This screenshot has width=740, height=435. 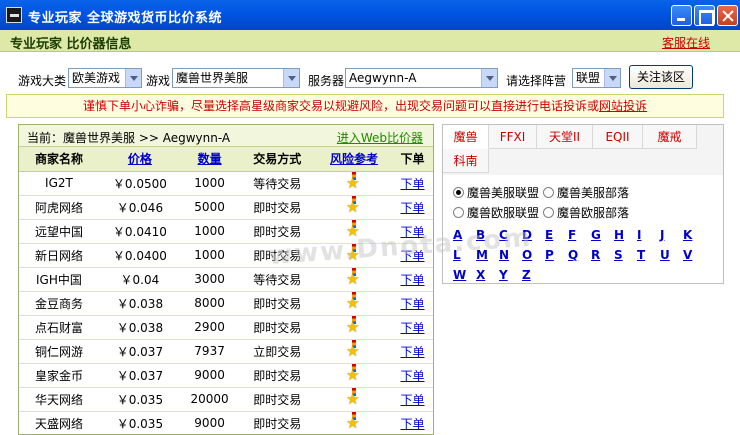 What do you see at coordinates (681, 15) in the screenshot?
I see `minimize-button` at bounding box center [681, 15].